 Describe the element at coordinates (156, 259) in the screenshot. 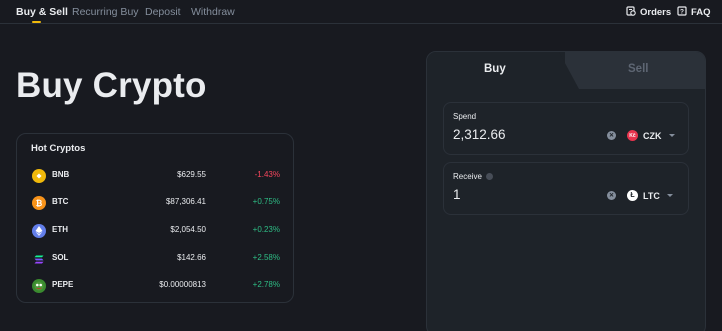

I see `coin-row-sol: SOL $142.66 +2.58%` at that location.